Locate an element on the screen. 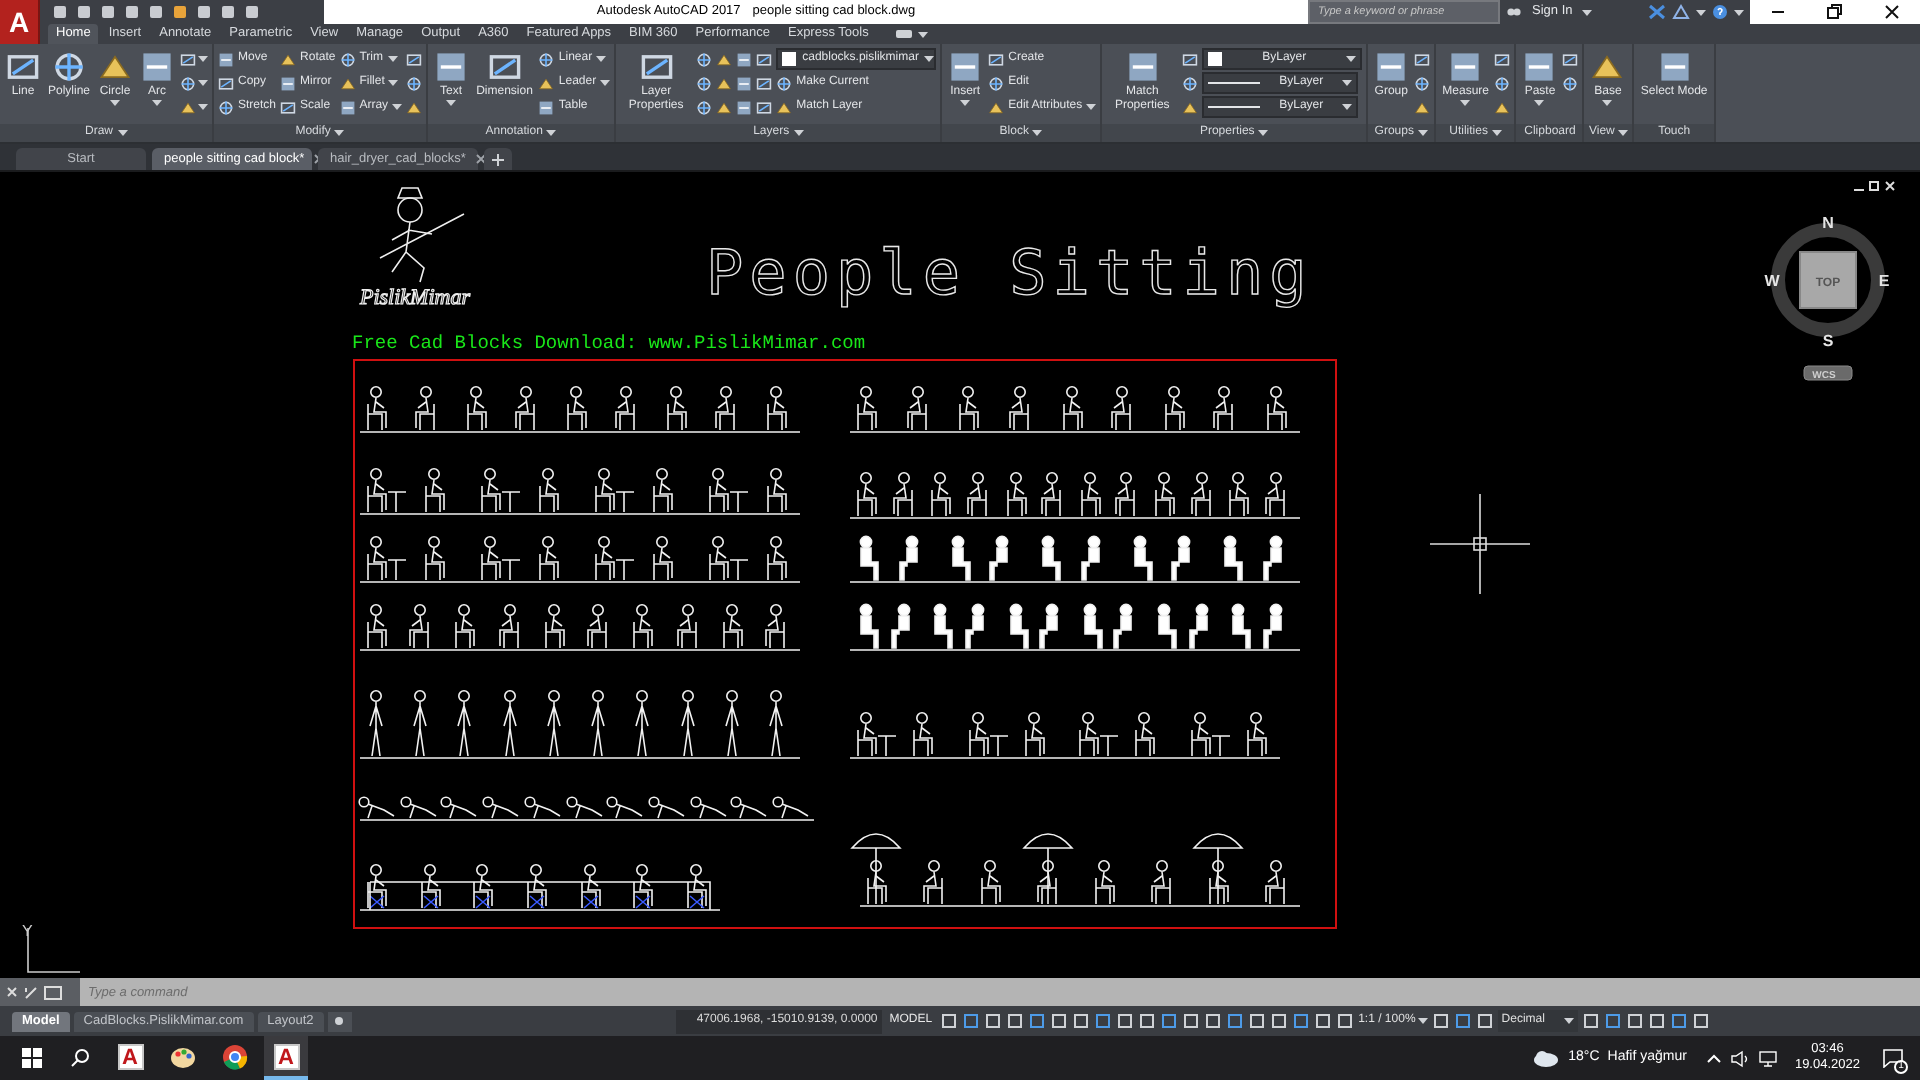 This screenshot has height=1080, width=1920. drawing-title: People Sitting is located at coordinates (1009, 274).